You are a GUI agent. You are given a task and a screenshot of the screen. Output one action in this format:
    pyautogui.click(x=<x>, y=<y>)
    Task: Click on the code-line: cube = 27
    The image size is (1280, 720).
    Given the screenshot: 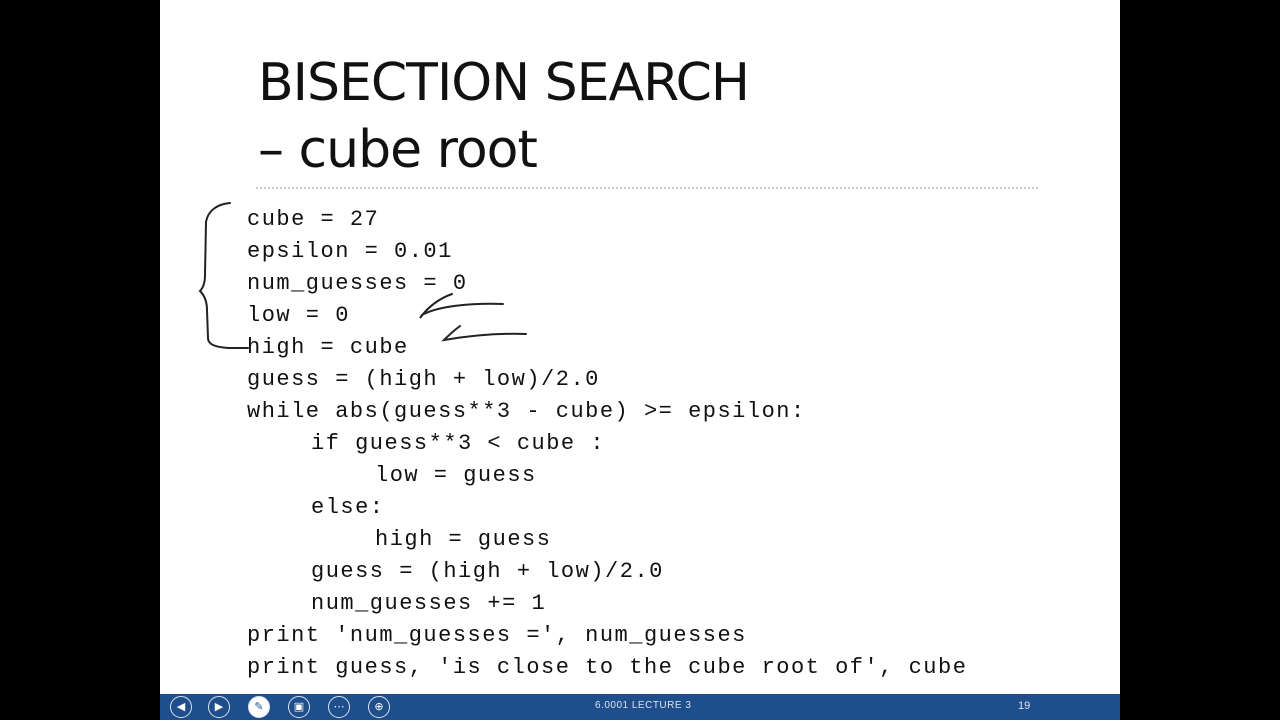 What is the action you would take?
    pyautogui.click(x=313, y=219)
    